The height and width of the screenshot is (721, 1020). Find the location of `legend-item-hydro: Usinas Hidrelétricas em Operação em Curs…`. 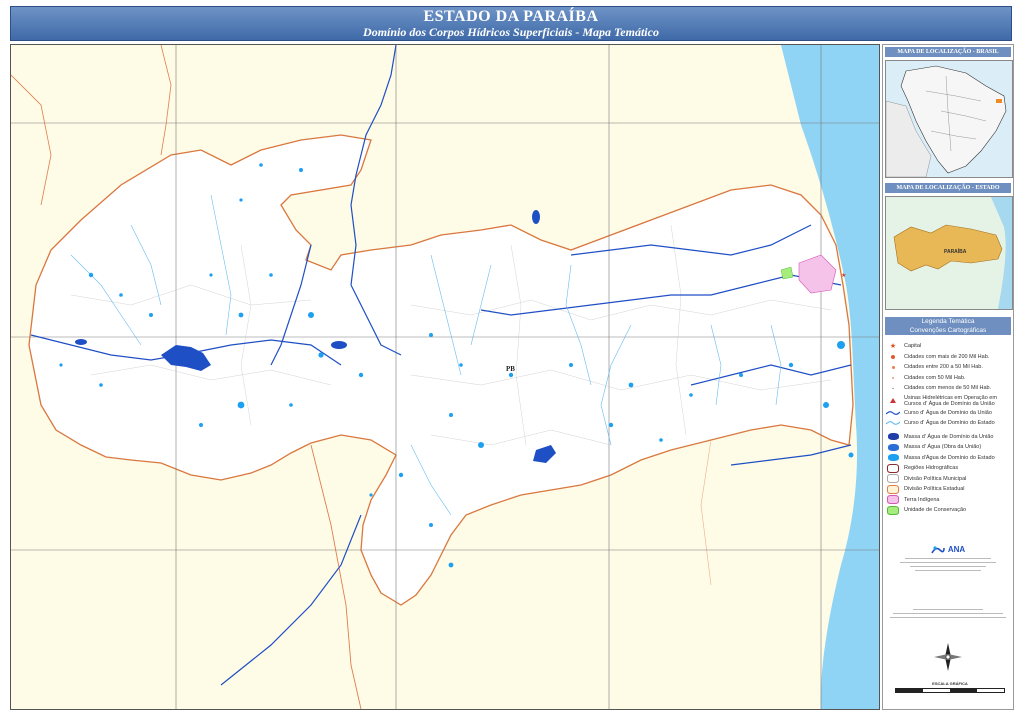

legend-item-hydro: Usinas Hidrelétricas em Operação em Curs… is located at coordinates (948, 401).